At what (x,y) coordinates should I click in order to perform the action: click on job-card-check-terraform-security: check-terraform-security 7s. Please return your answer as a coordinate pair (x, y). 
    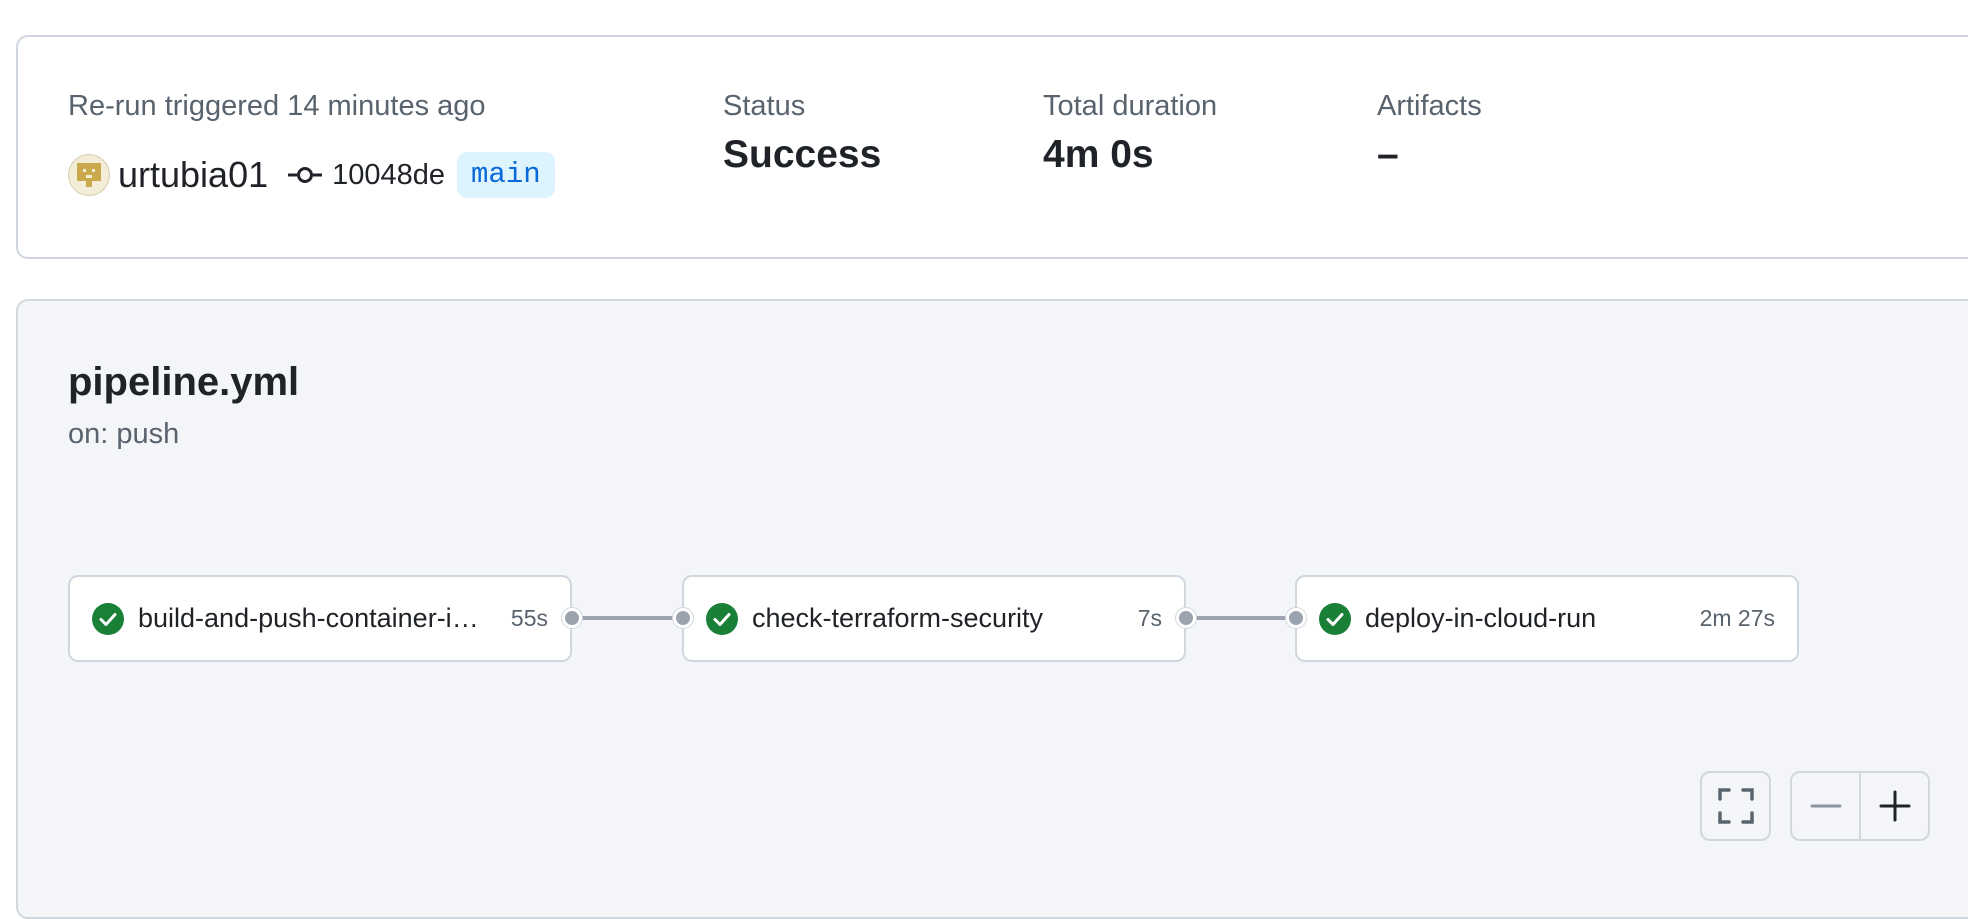
    Looking at the image, I should click on (934, 618).